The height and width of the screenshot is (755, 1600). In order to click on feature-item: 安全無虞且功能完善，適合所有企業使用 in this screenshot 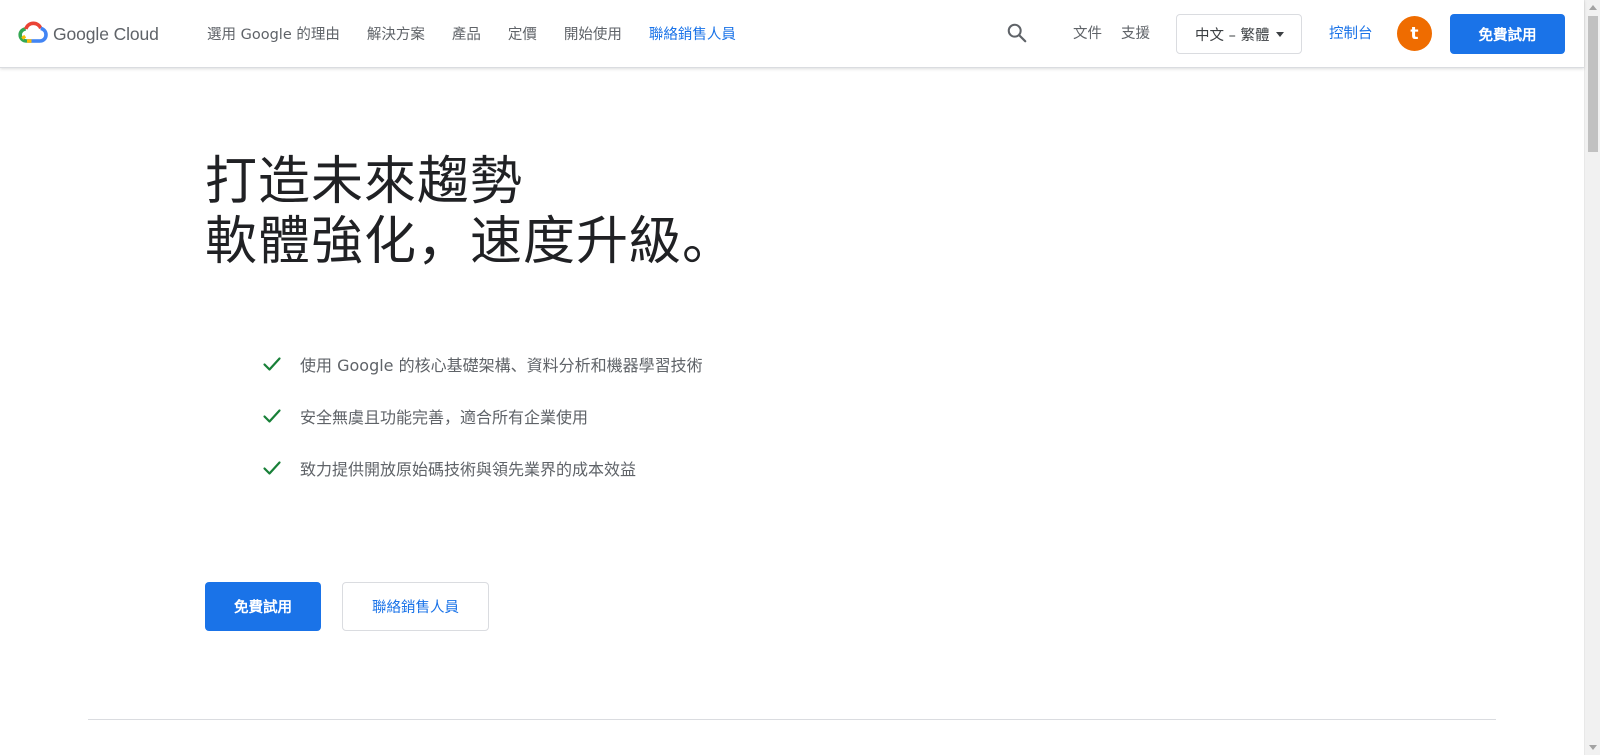, I will do `click(482, 416)`.